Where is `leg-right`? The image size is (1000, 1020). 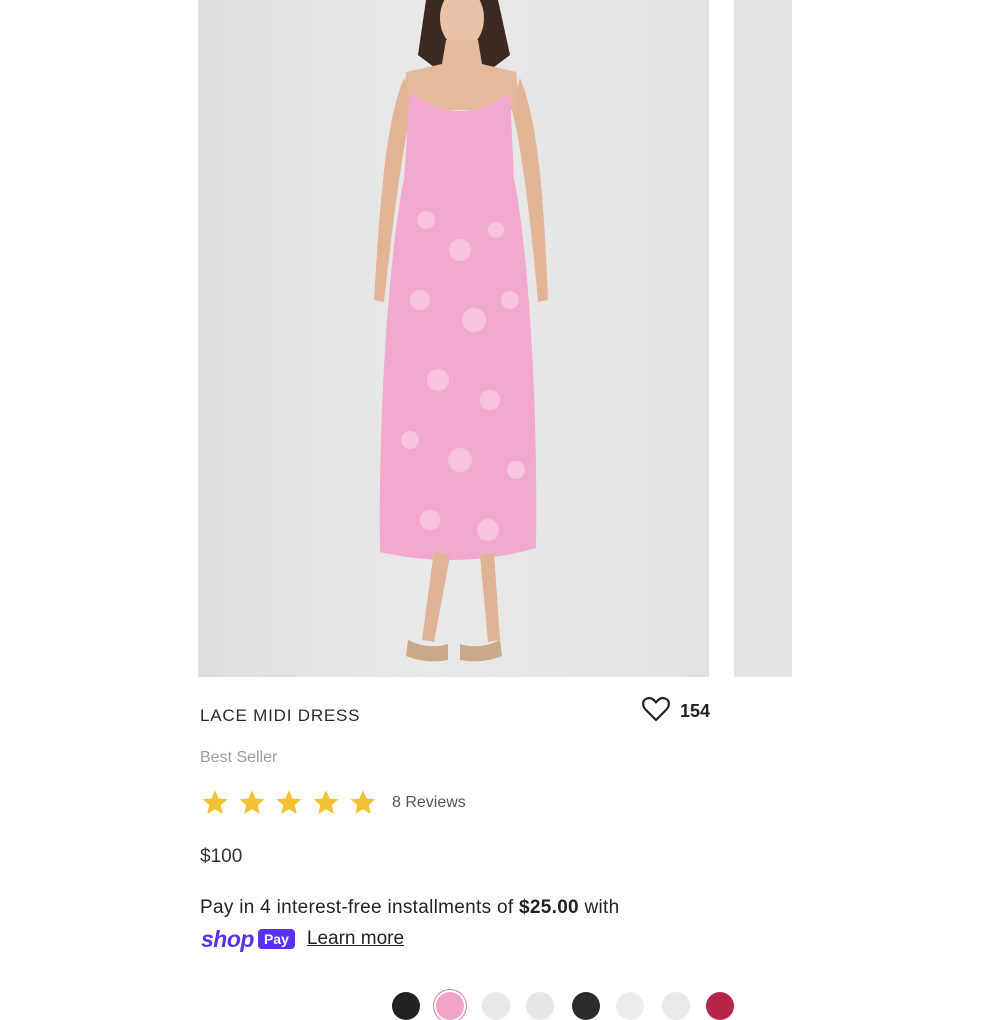 leg-right is located at coordinates (490, 597).